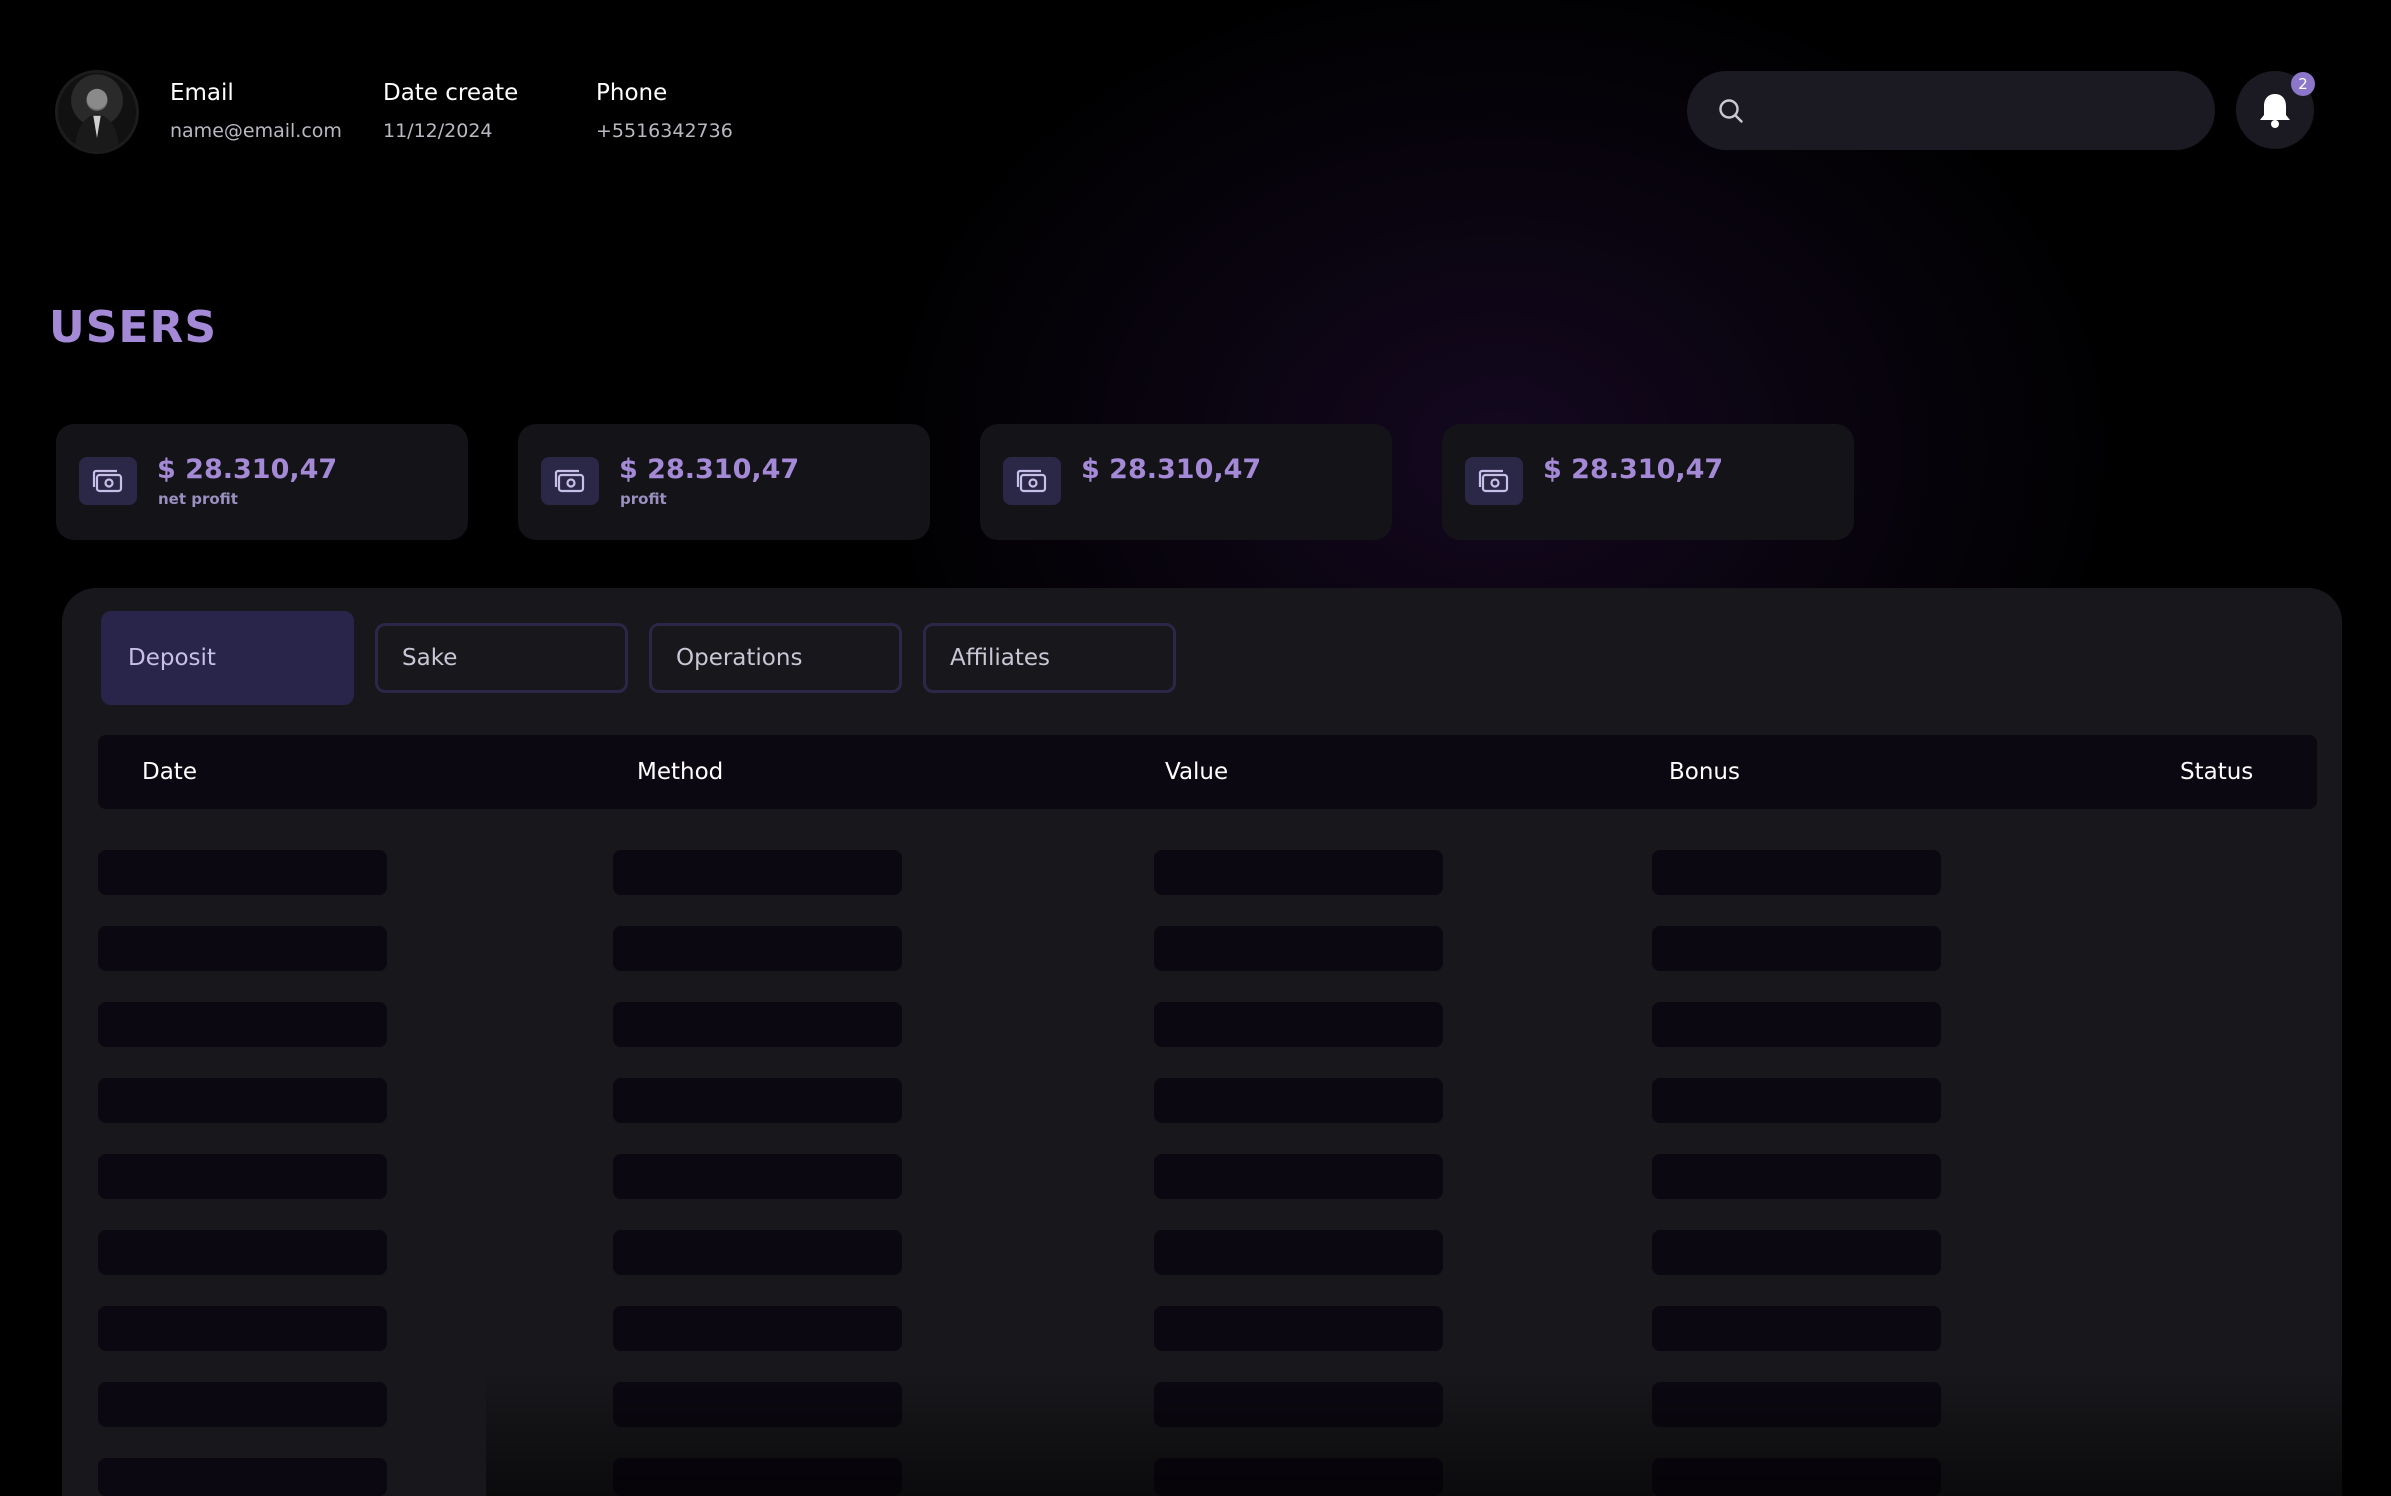  I want to click on column-header-bonus: Bonus, so click(1704, 772).